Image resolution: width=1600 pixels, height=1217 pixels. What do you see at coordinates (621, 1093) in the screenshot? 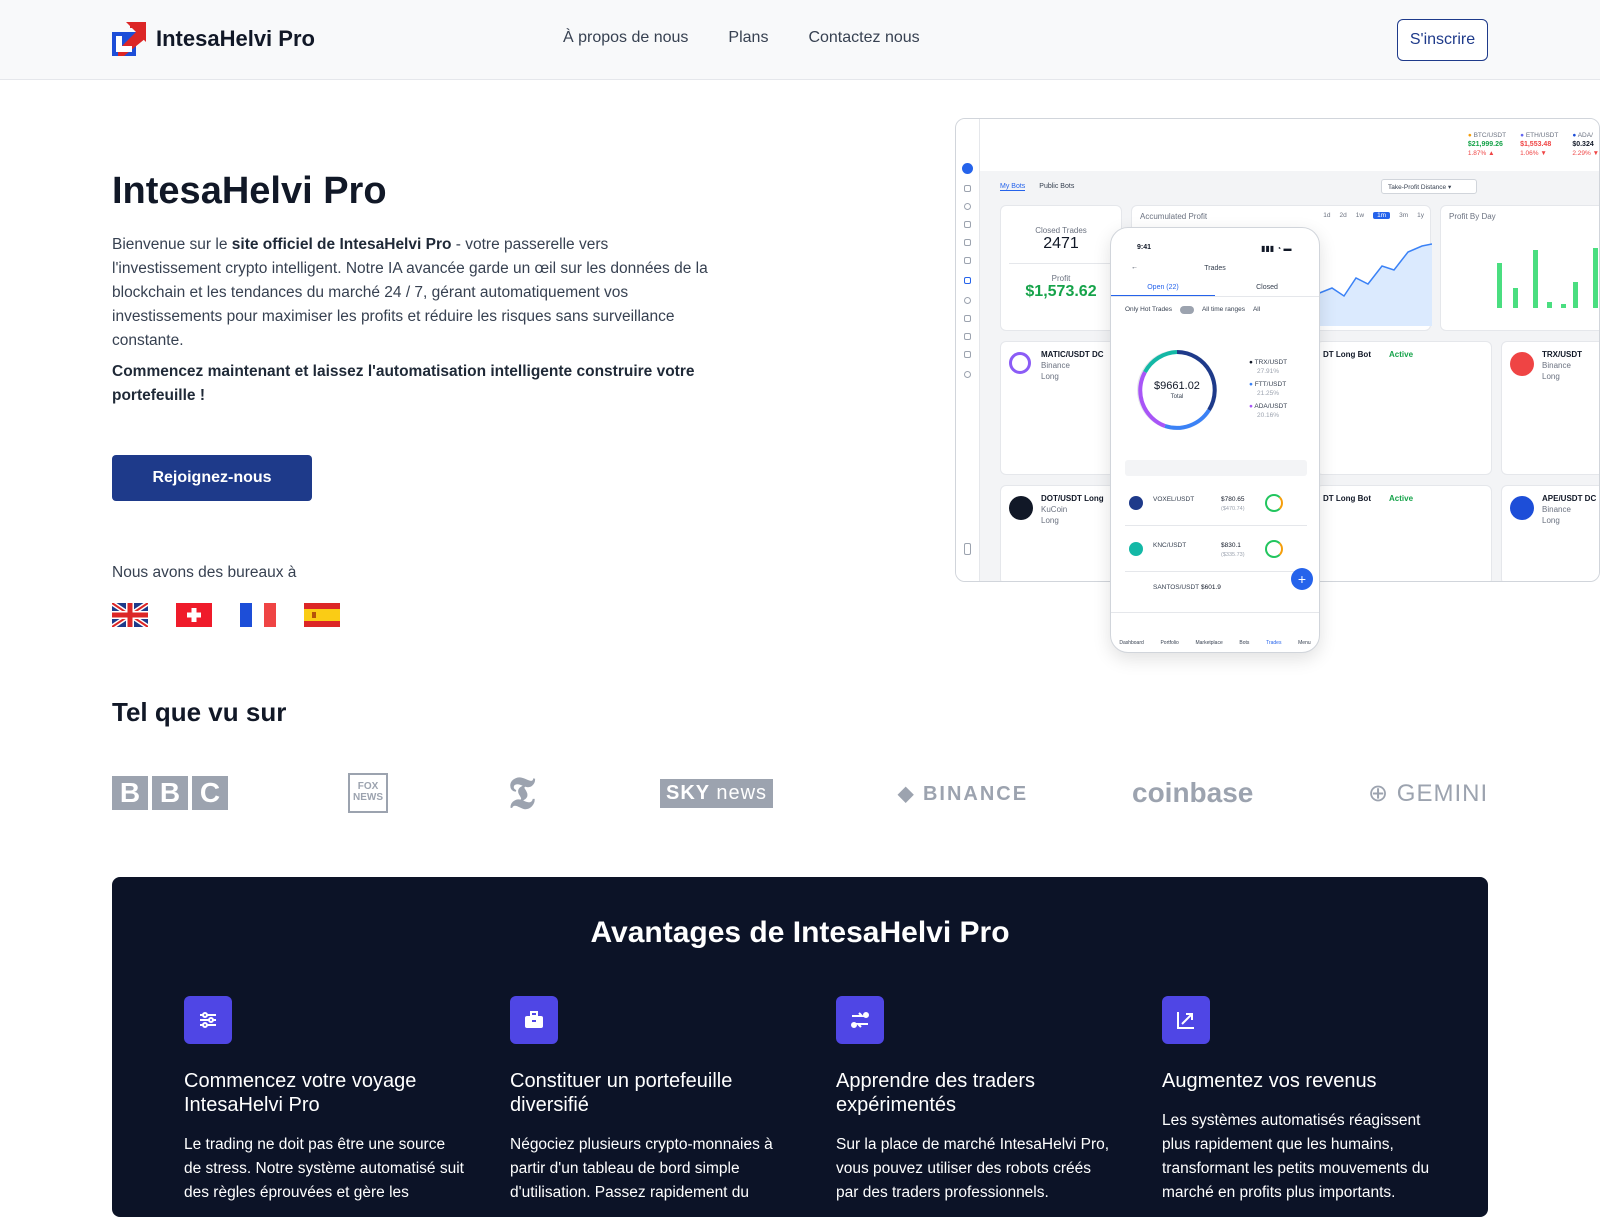
I see `feature-title: Constituer un portefeuille diversifié` at bounding box center [621, 1093].